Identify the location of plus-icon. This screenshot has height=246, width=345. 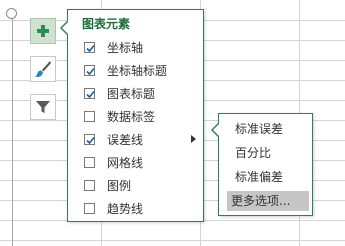
(43, 31).